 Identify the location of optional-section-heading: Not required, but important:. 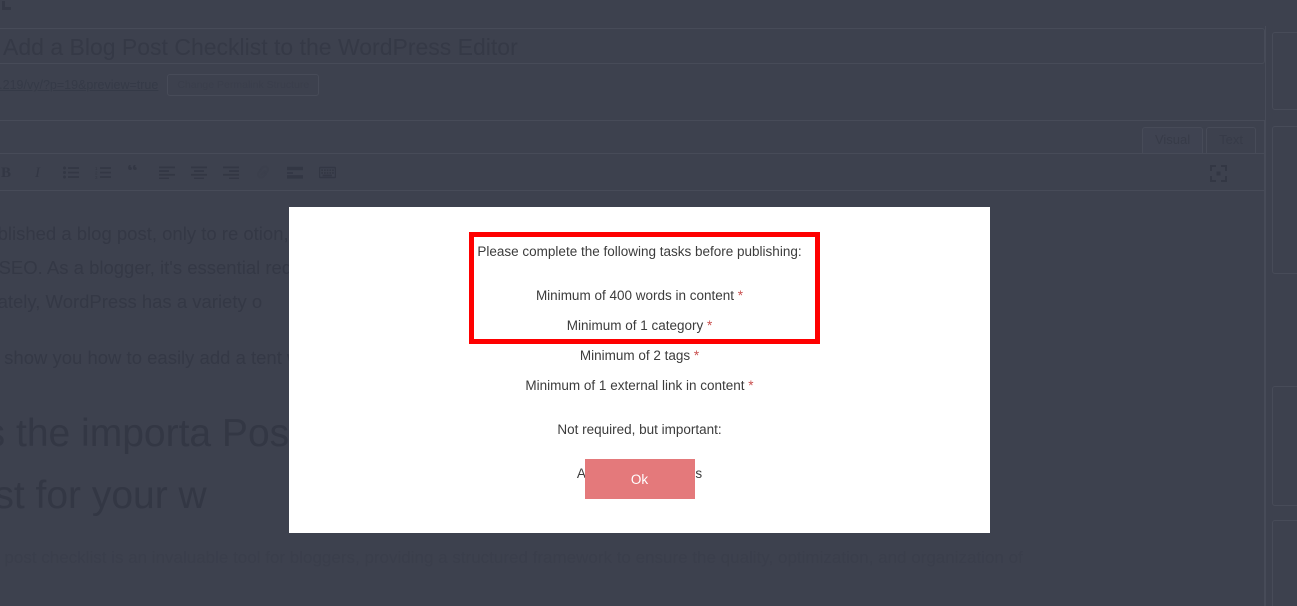
(639, 429).